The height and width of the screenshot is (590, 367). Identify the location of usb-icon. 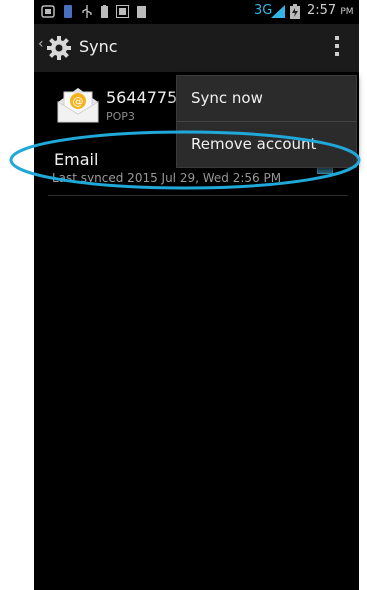
(87, 11).